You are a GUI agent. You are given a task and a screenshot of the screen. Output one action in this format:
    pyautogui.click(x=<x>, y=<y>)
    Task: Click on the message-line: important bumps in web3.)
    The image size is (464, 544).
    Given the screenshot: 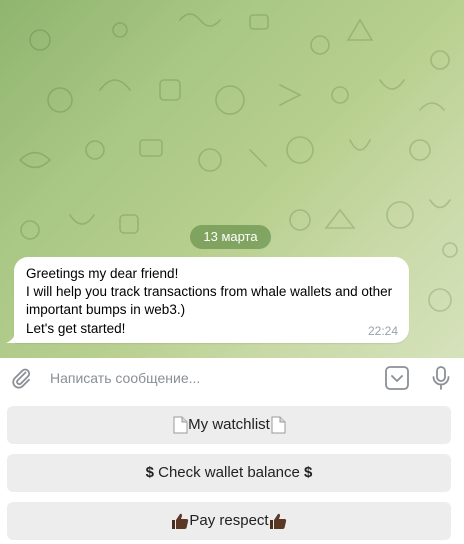 What is the action you would take?
    pyautogui.click(x=106, y=310)
    